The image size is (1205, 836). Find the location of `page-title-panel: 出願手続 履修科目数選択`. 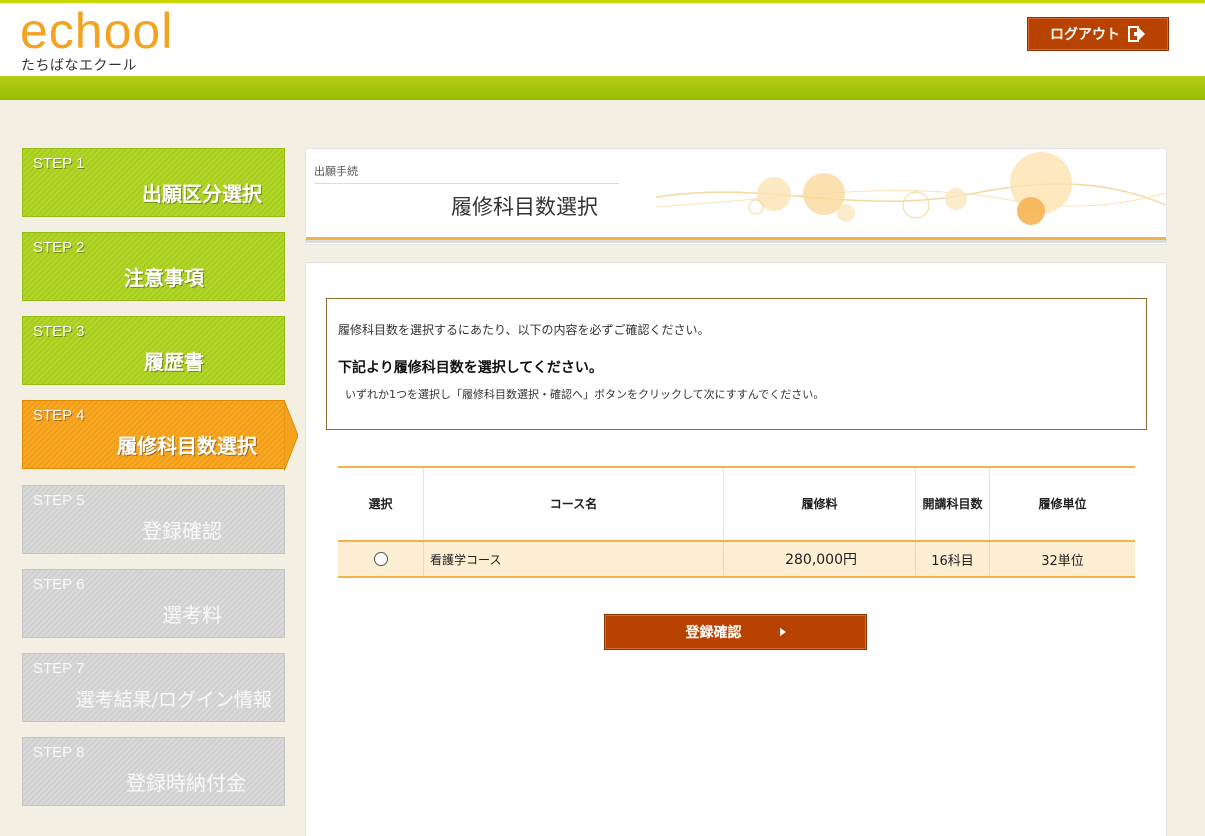

page-title-panel: 出願手続 履修科目数選択 is located at coordinates (736, 196).